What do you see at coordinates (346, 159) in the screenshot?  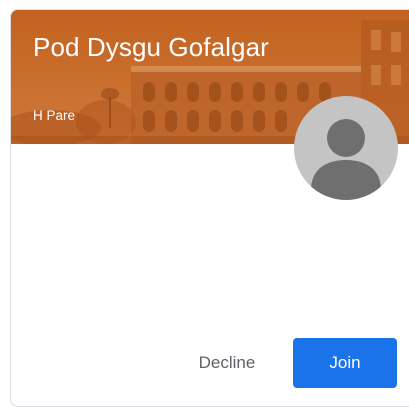 I see `default-person-avatar-icon` at bounding box center [346, 159].